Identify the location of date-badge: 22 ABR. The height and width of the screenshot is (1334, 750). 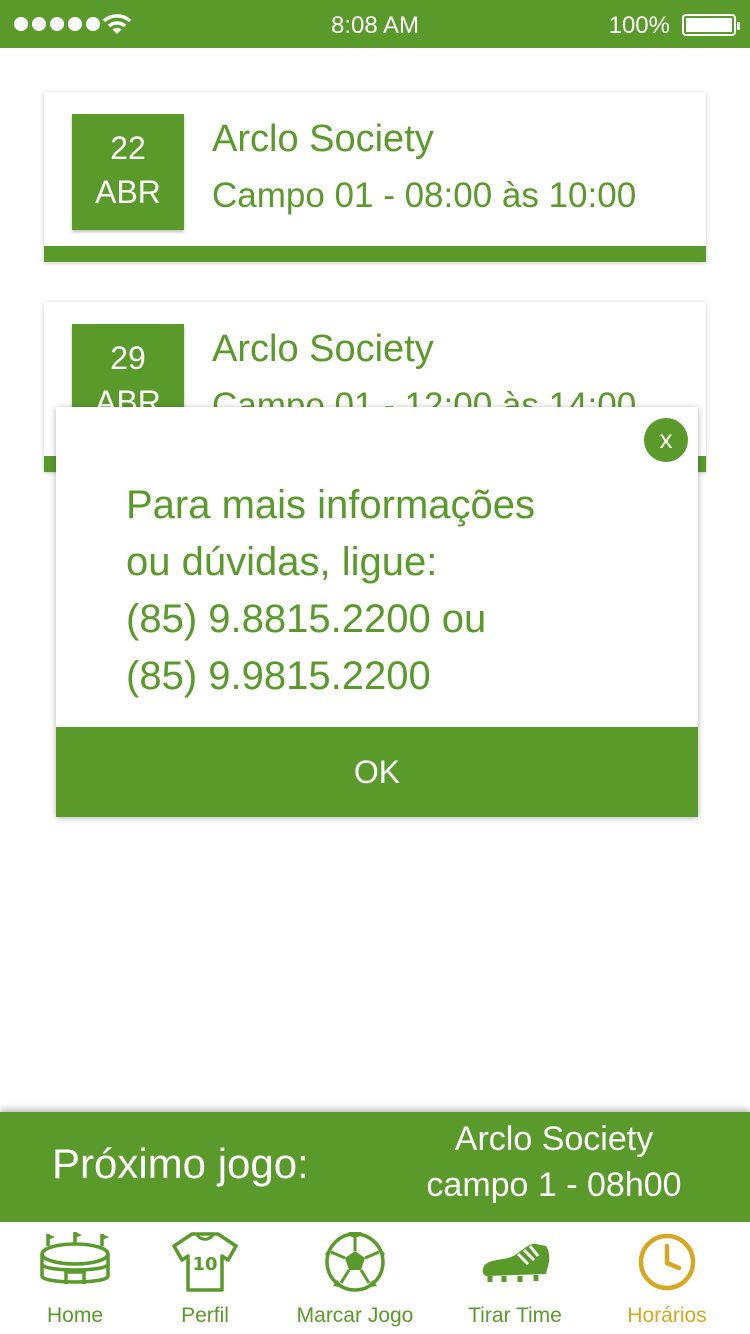
(128, 172).